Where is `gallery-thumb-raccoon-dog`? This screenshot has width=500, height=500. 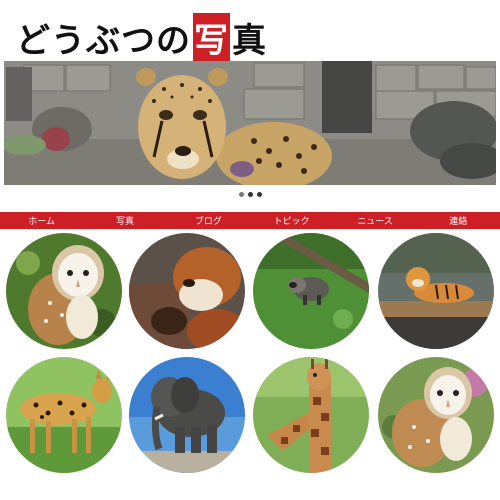 gallery-thumb-raccoon-dog is located at coordinates (311, 291).